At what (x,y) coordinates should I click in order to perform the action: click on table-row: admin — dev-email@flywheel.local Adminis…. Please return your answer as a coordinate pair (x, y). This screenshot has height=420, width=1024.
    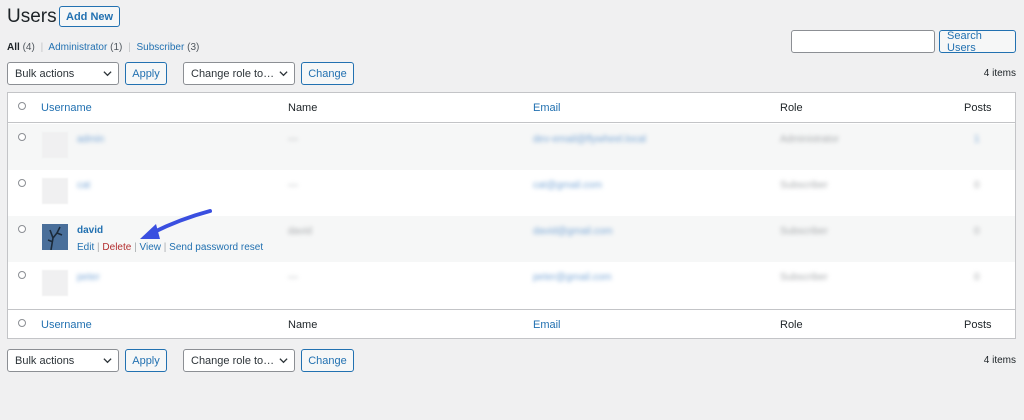
    Looking at the image, I should click on (511, 147).